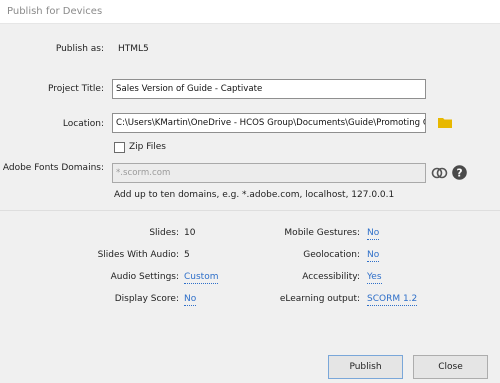 The height and width of the screenshot is (383, 500). What do you see at coordinates (445, 124) in the screenshot?
I see `folder-icon` at bounding box center [445, 124].